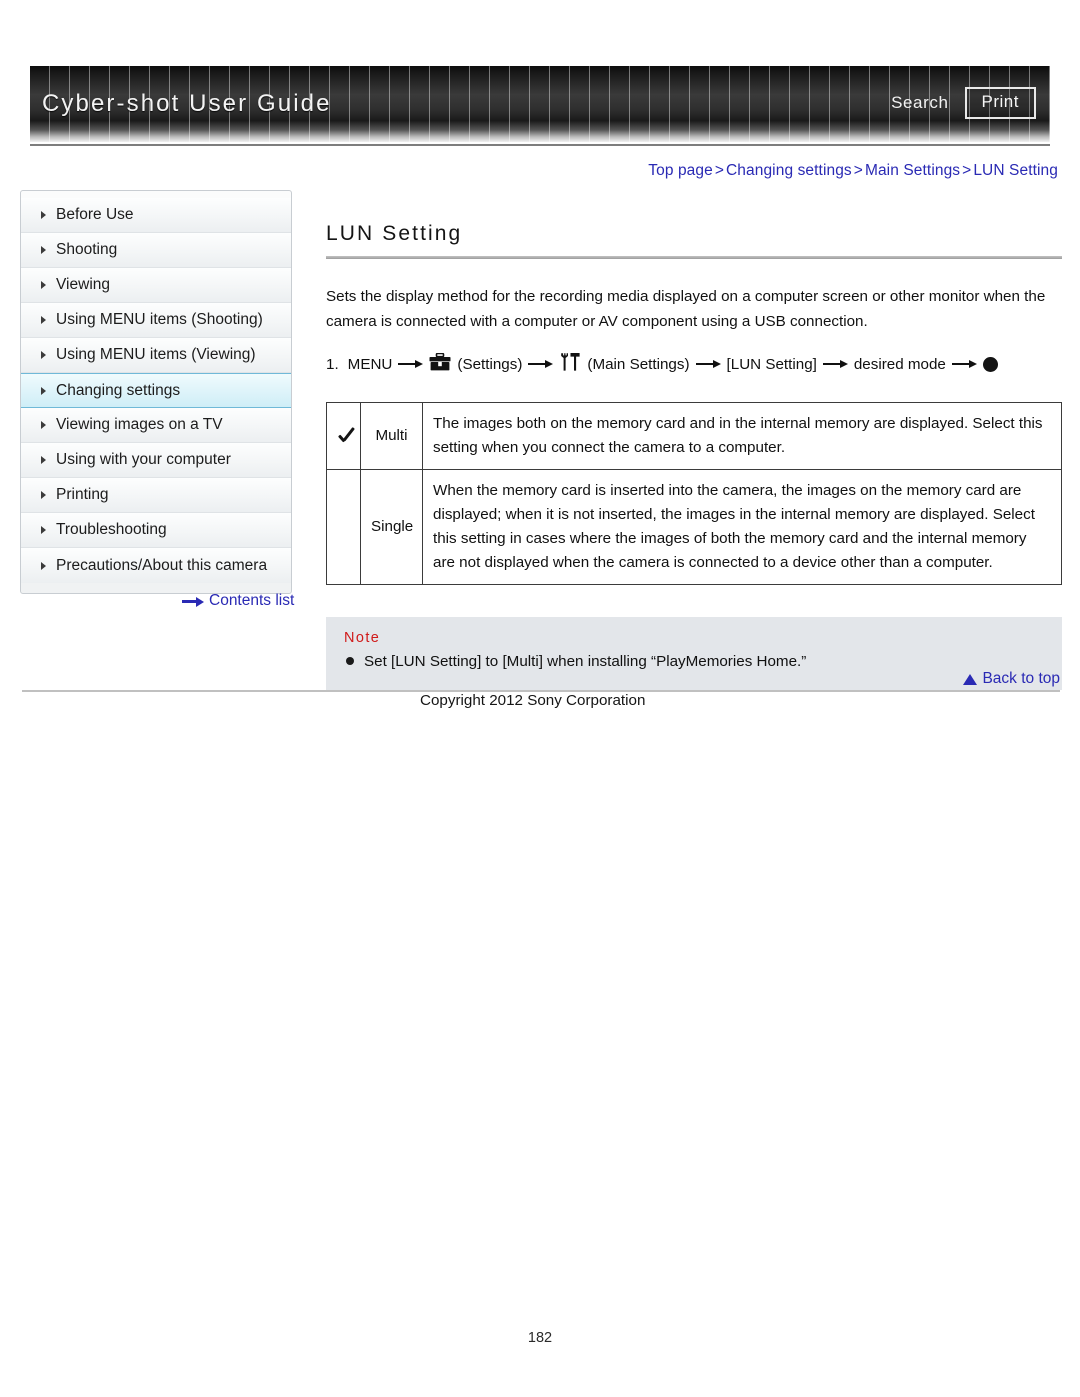  What do you see at coordinates (83, 284) in the screenshot?
I see `sidebar-item-label: Viewing` at bounding box center [83, 284].